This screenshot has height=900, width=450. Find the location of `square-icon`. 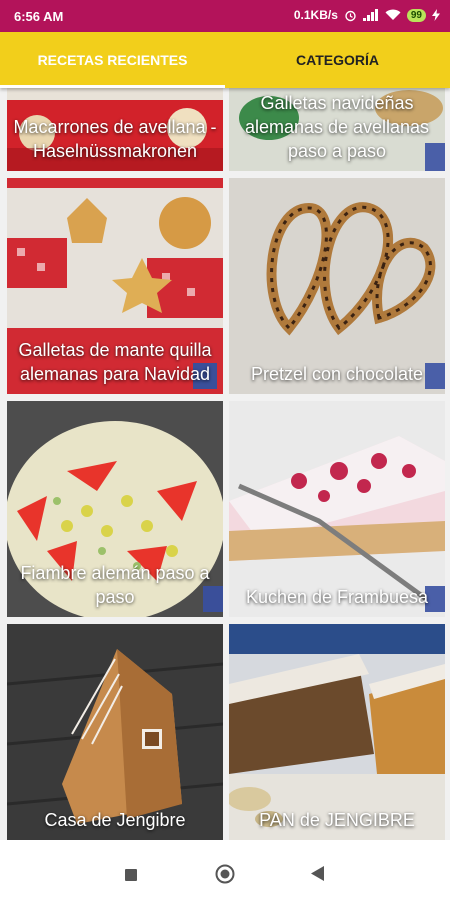

square-icon is located at coordinates (131, 875).